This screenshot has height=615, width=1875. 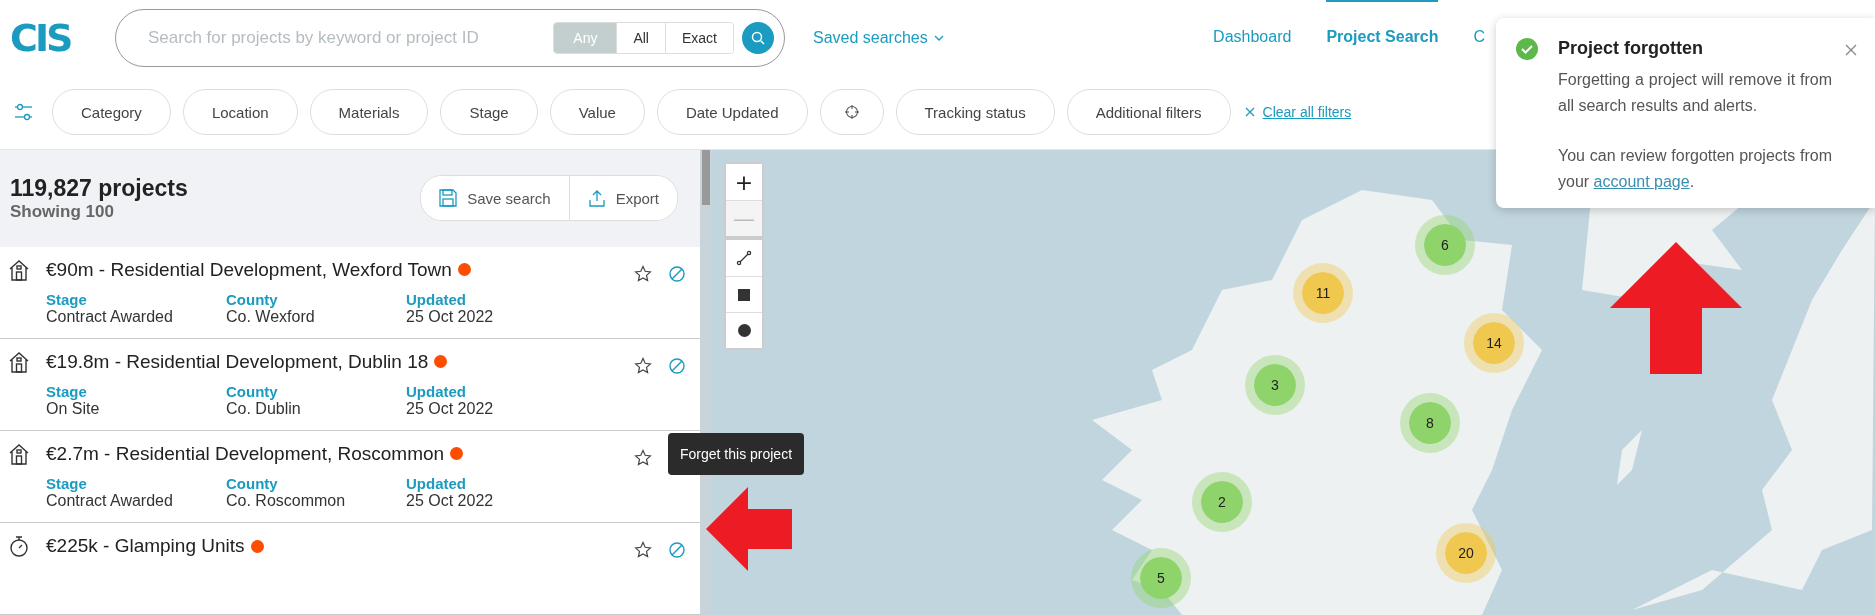 I want to click on scrollbar-thumb, so click(x=706, y=177).